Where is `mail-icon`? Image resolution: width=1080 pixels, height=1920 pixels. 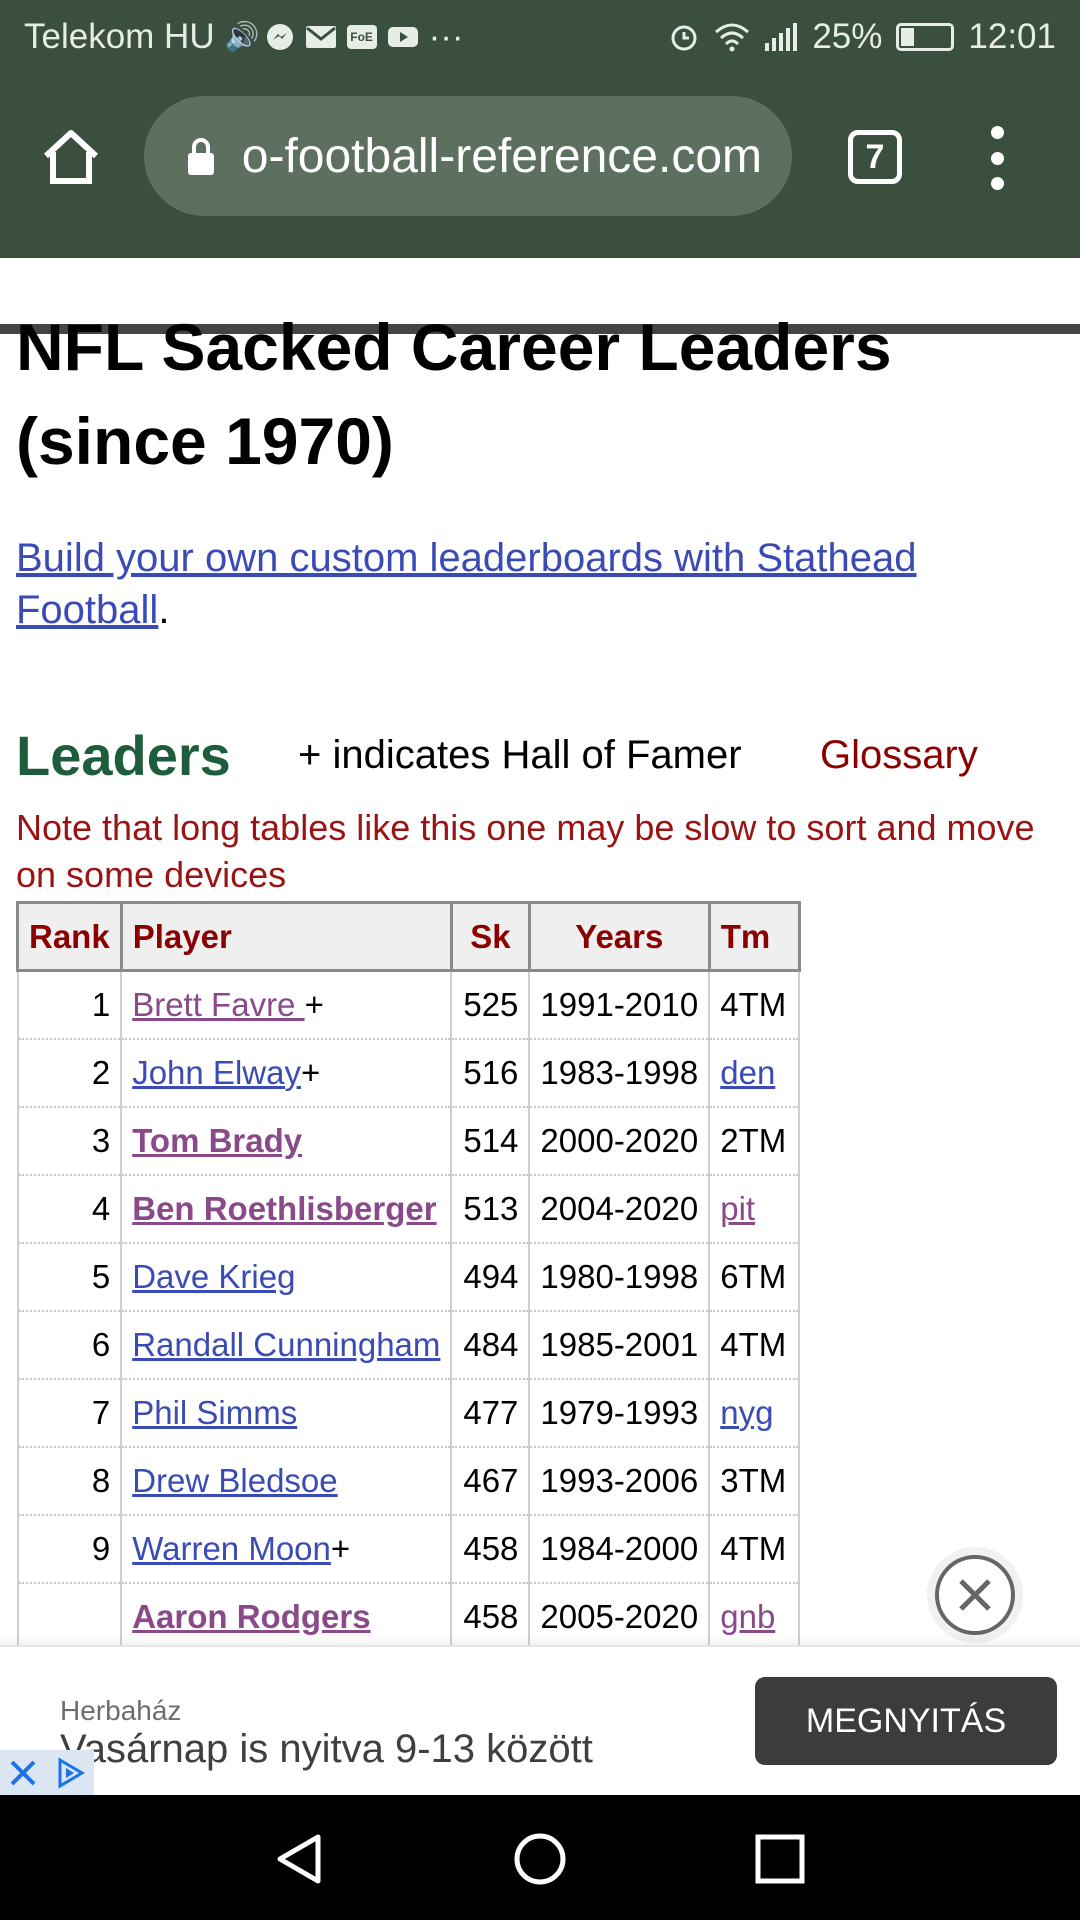
mail-icon is located at coordinates (320, 37).